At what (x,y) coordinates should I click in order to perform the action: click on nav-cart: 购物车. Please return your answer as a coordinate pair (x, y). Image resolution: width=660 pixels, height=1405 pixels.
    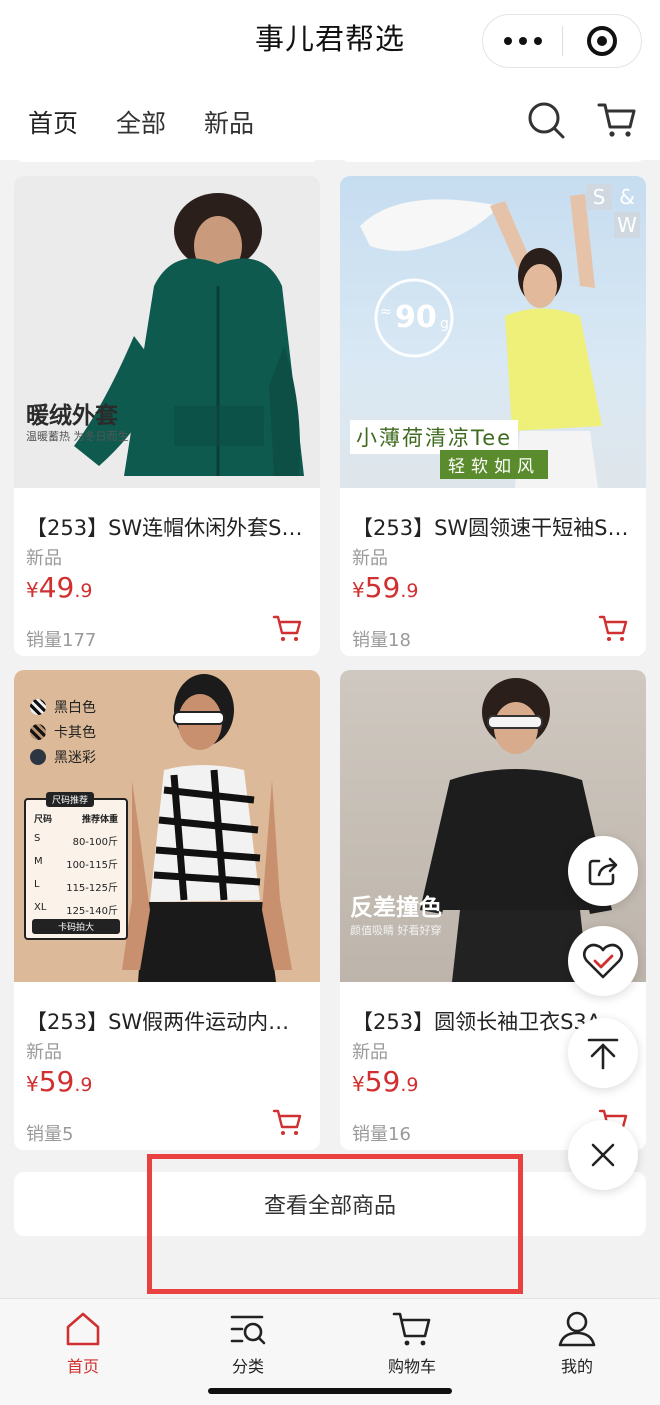
    Looking at the image, I should click on (412, 1343).